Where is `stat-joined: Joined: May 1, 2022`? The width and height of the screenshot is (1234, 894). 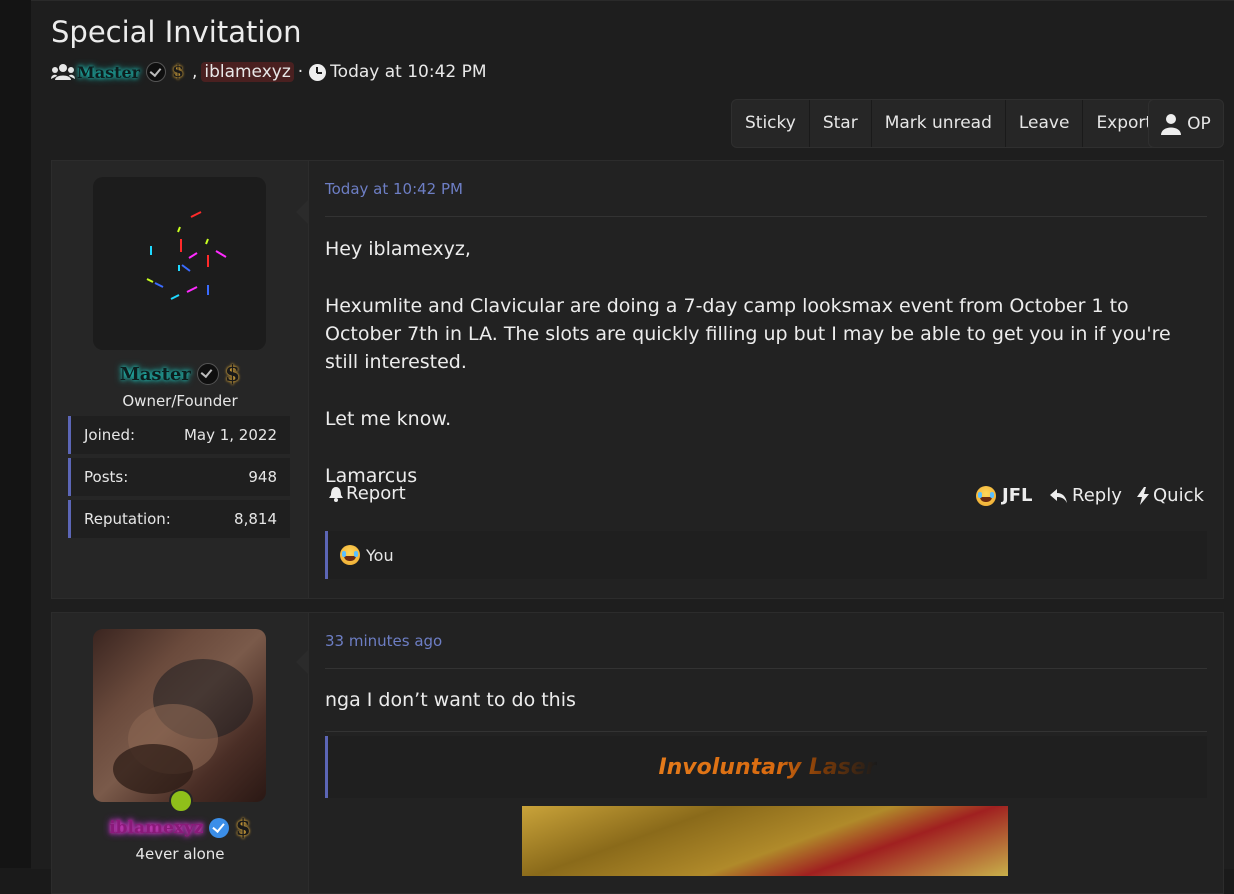
stat-joined: Joined: May 1, 2022 is located at coordinates (179, 435).